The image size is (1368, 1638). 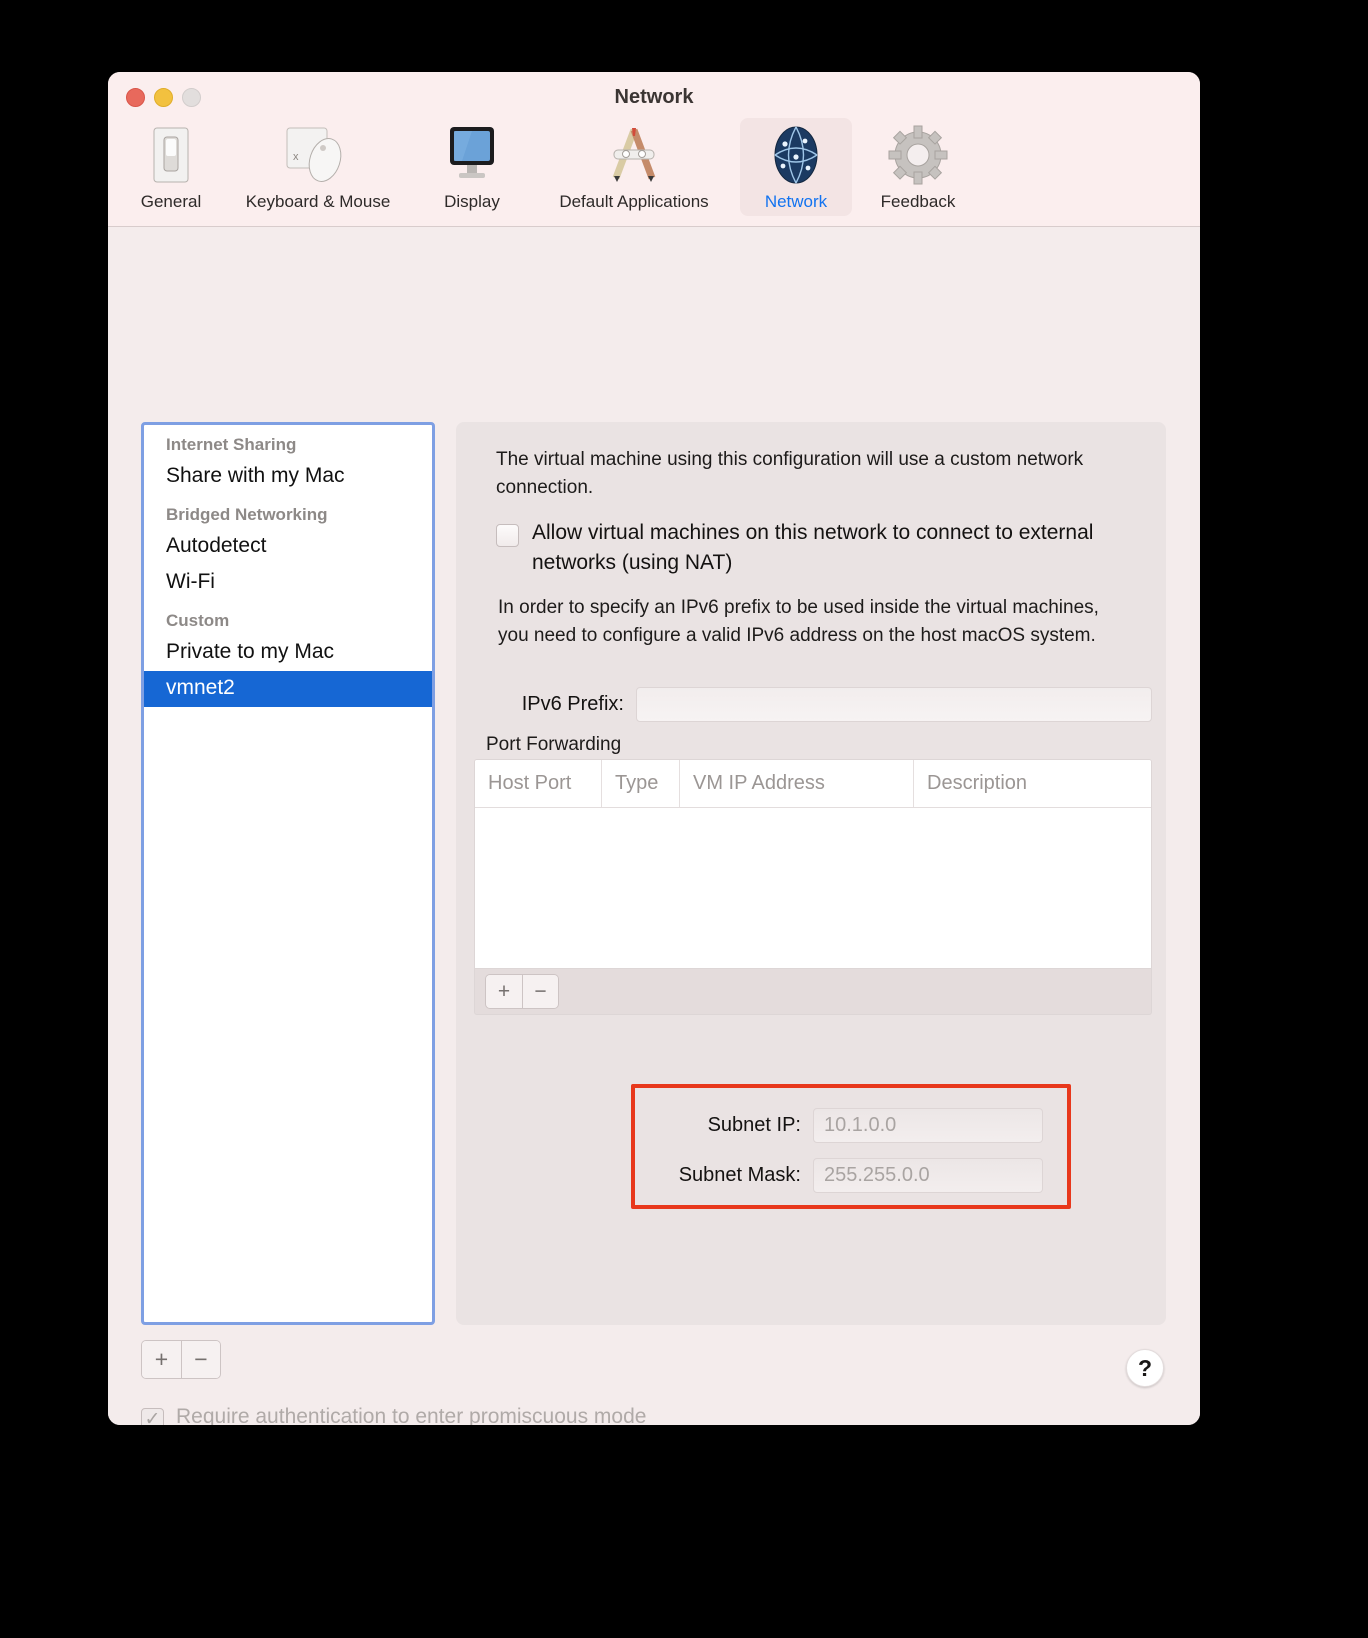 I want to click on list-item-private-to-my-mac: Private to my Mac, so click(x=288, y=653).